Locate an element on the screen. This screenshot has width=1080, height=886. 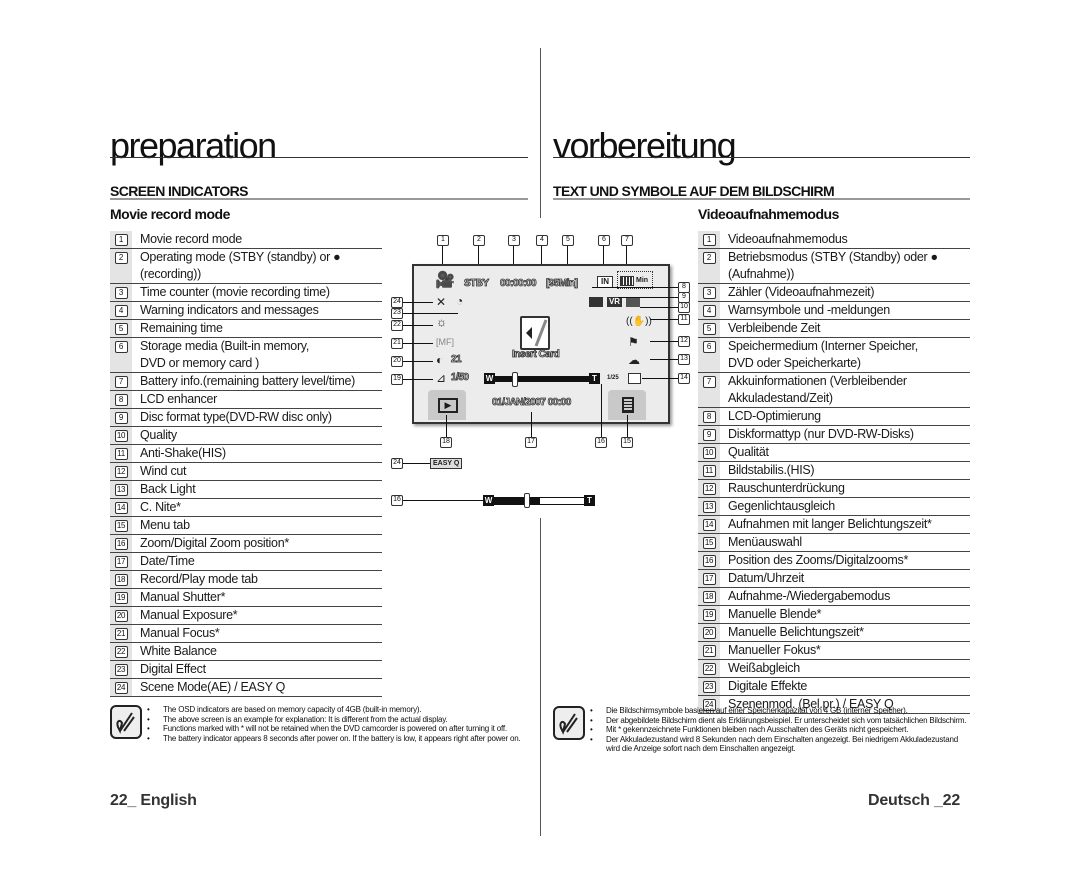
item-number: 15 is located at coordinates (121, 525).